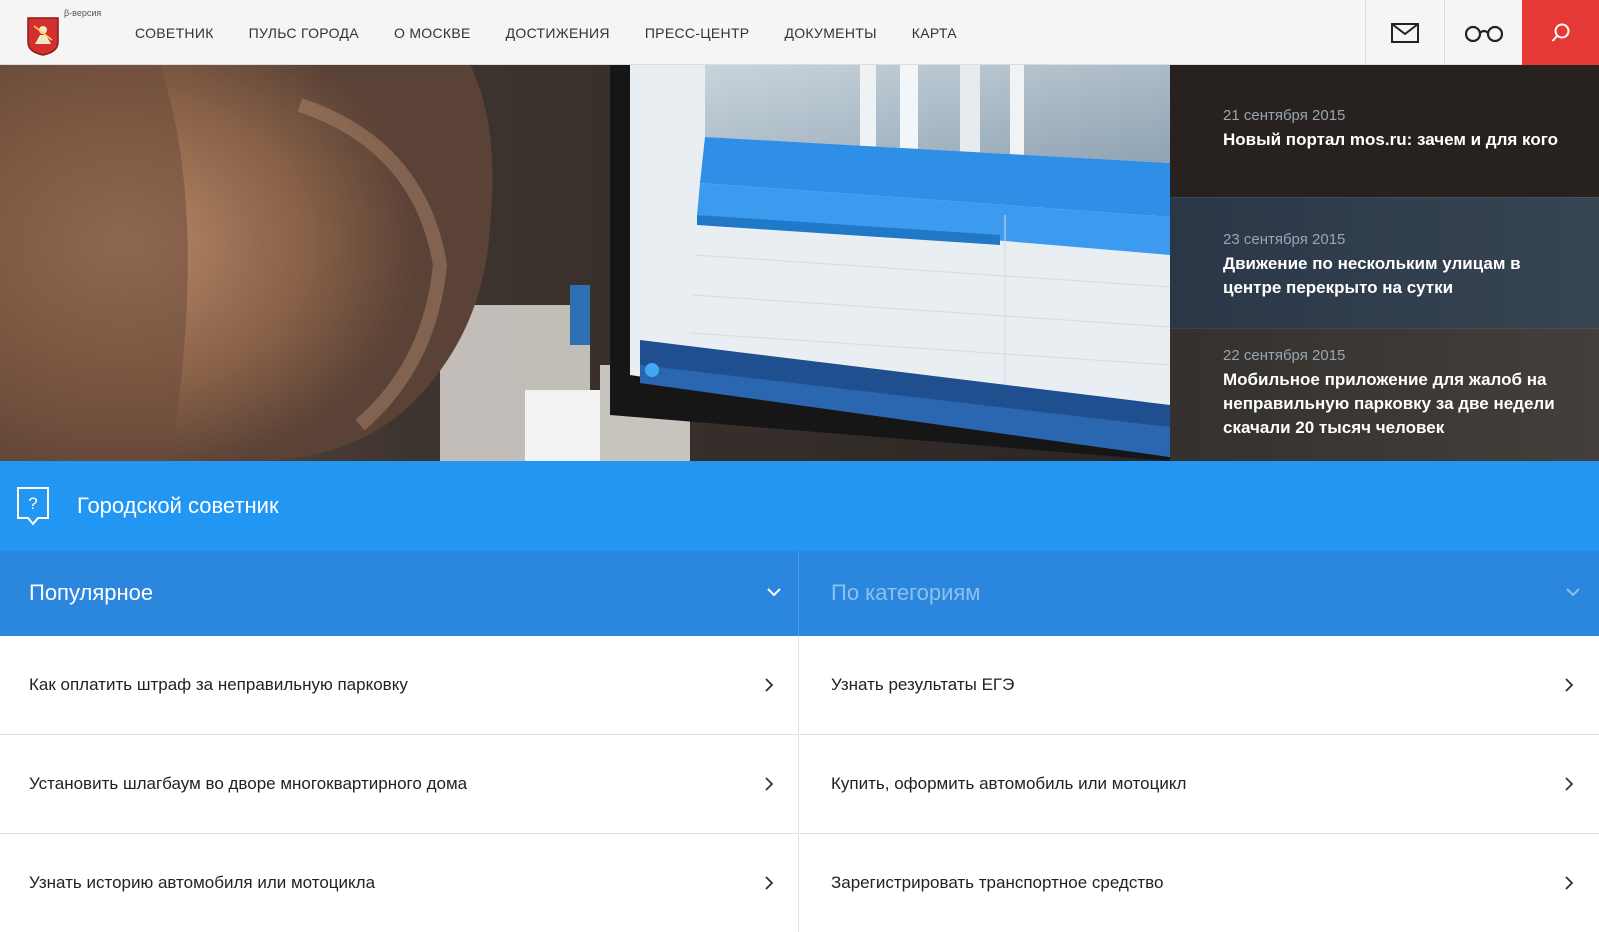 This screenshot has height=932, width=1599. I want to click on tab-popular: Популярное, so click(399, 593).